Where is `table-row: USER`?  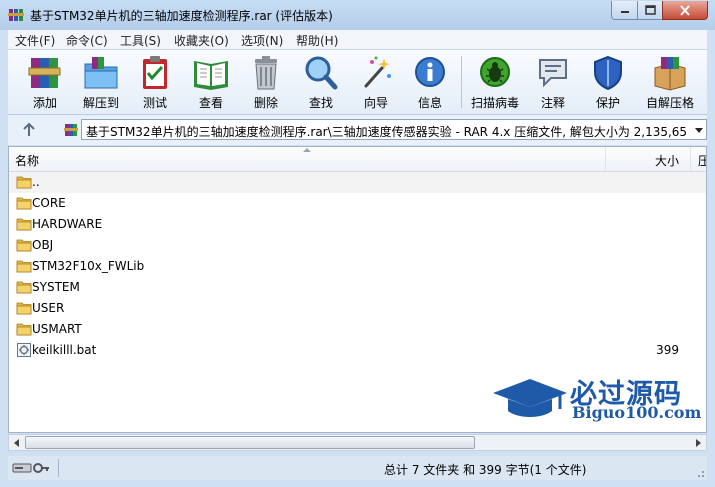 table-row: USER is located at coordinates (357, 308).